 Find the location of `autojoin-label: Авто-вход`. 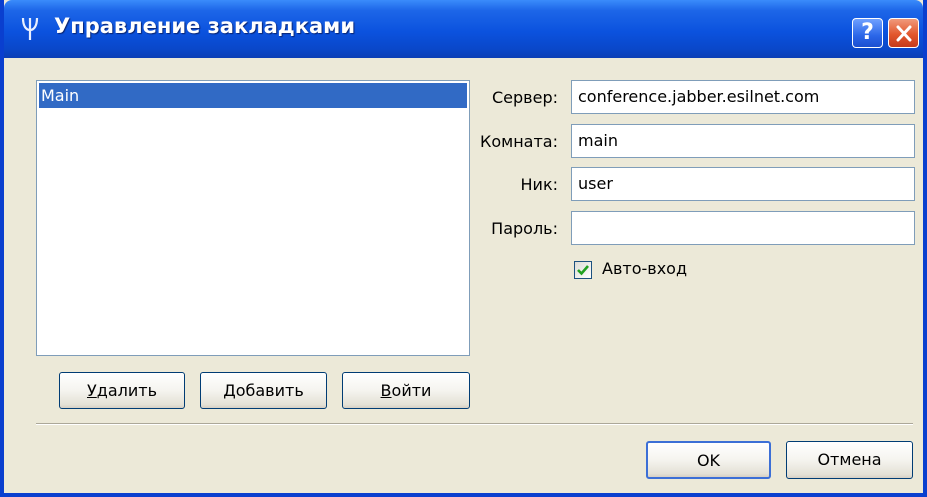

autojoin-label: Авто-вход is located at coordinates (644, 268).